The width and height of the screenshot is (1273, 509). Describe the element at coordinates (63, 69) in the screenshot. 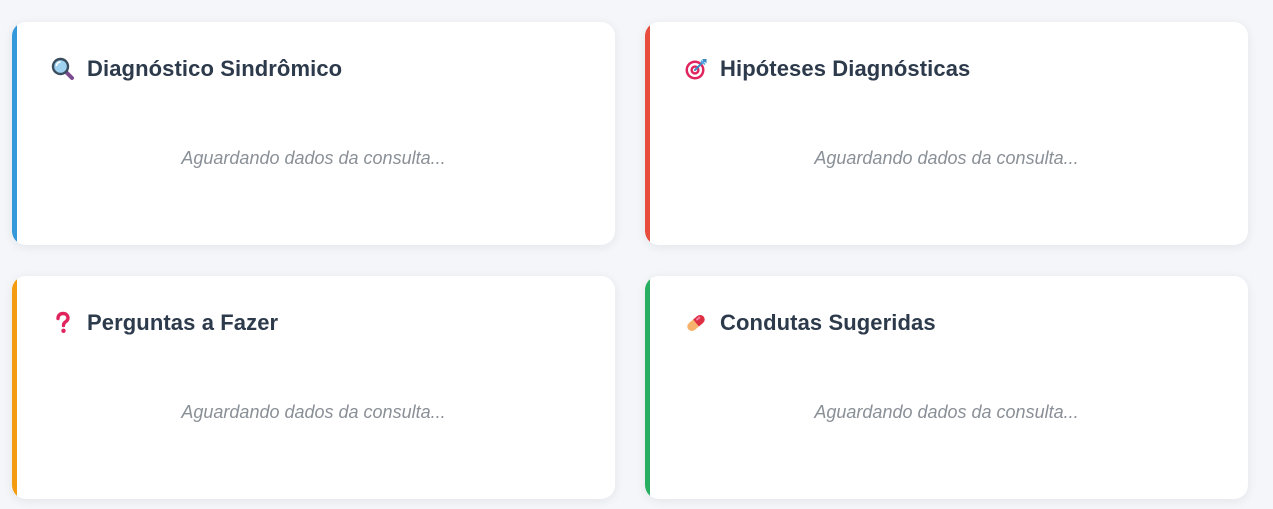

I see `magnifying-glass-icon` at that location.